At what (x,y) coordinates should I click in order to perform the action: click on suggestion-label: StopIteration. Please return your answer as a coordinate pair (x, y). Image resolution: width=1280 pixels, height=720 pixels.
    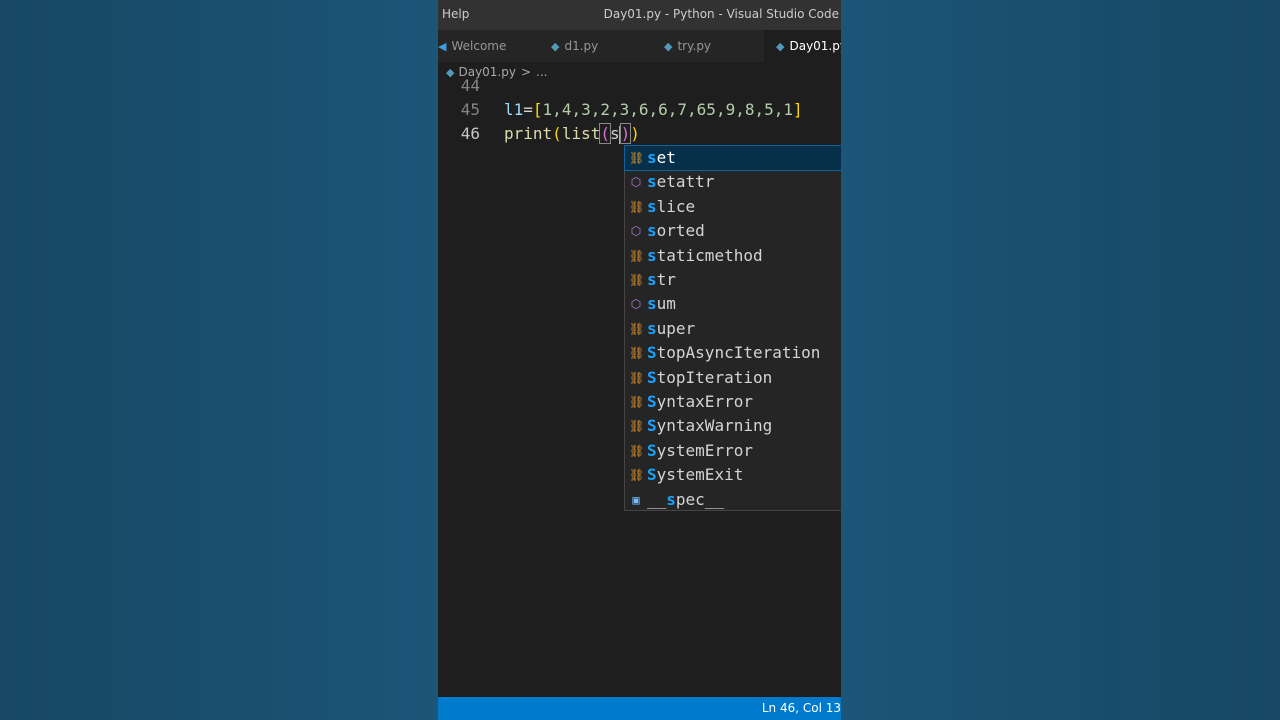
    Looking at the image, I should click on (710, 377).